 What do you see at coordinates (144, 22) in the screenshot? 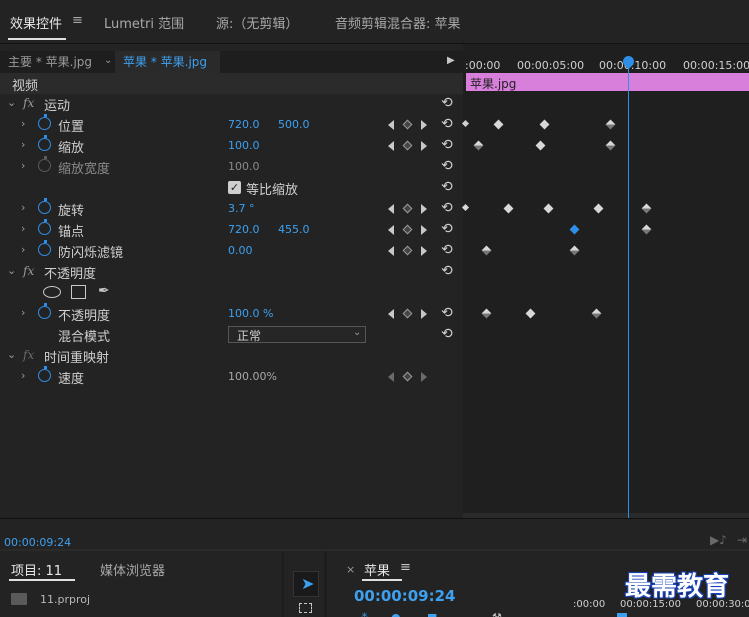
I see `tab-lumetri: Lumetri 范围` at bounding box center [144, 22].